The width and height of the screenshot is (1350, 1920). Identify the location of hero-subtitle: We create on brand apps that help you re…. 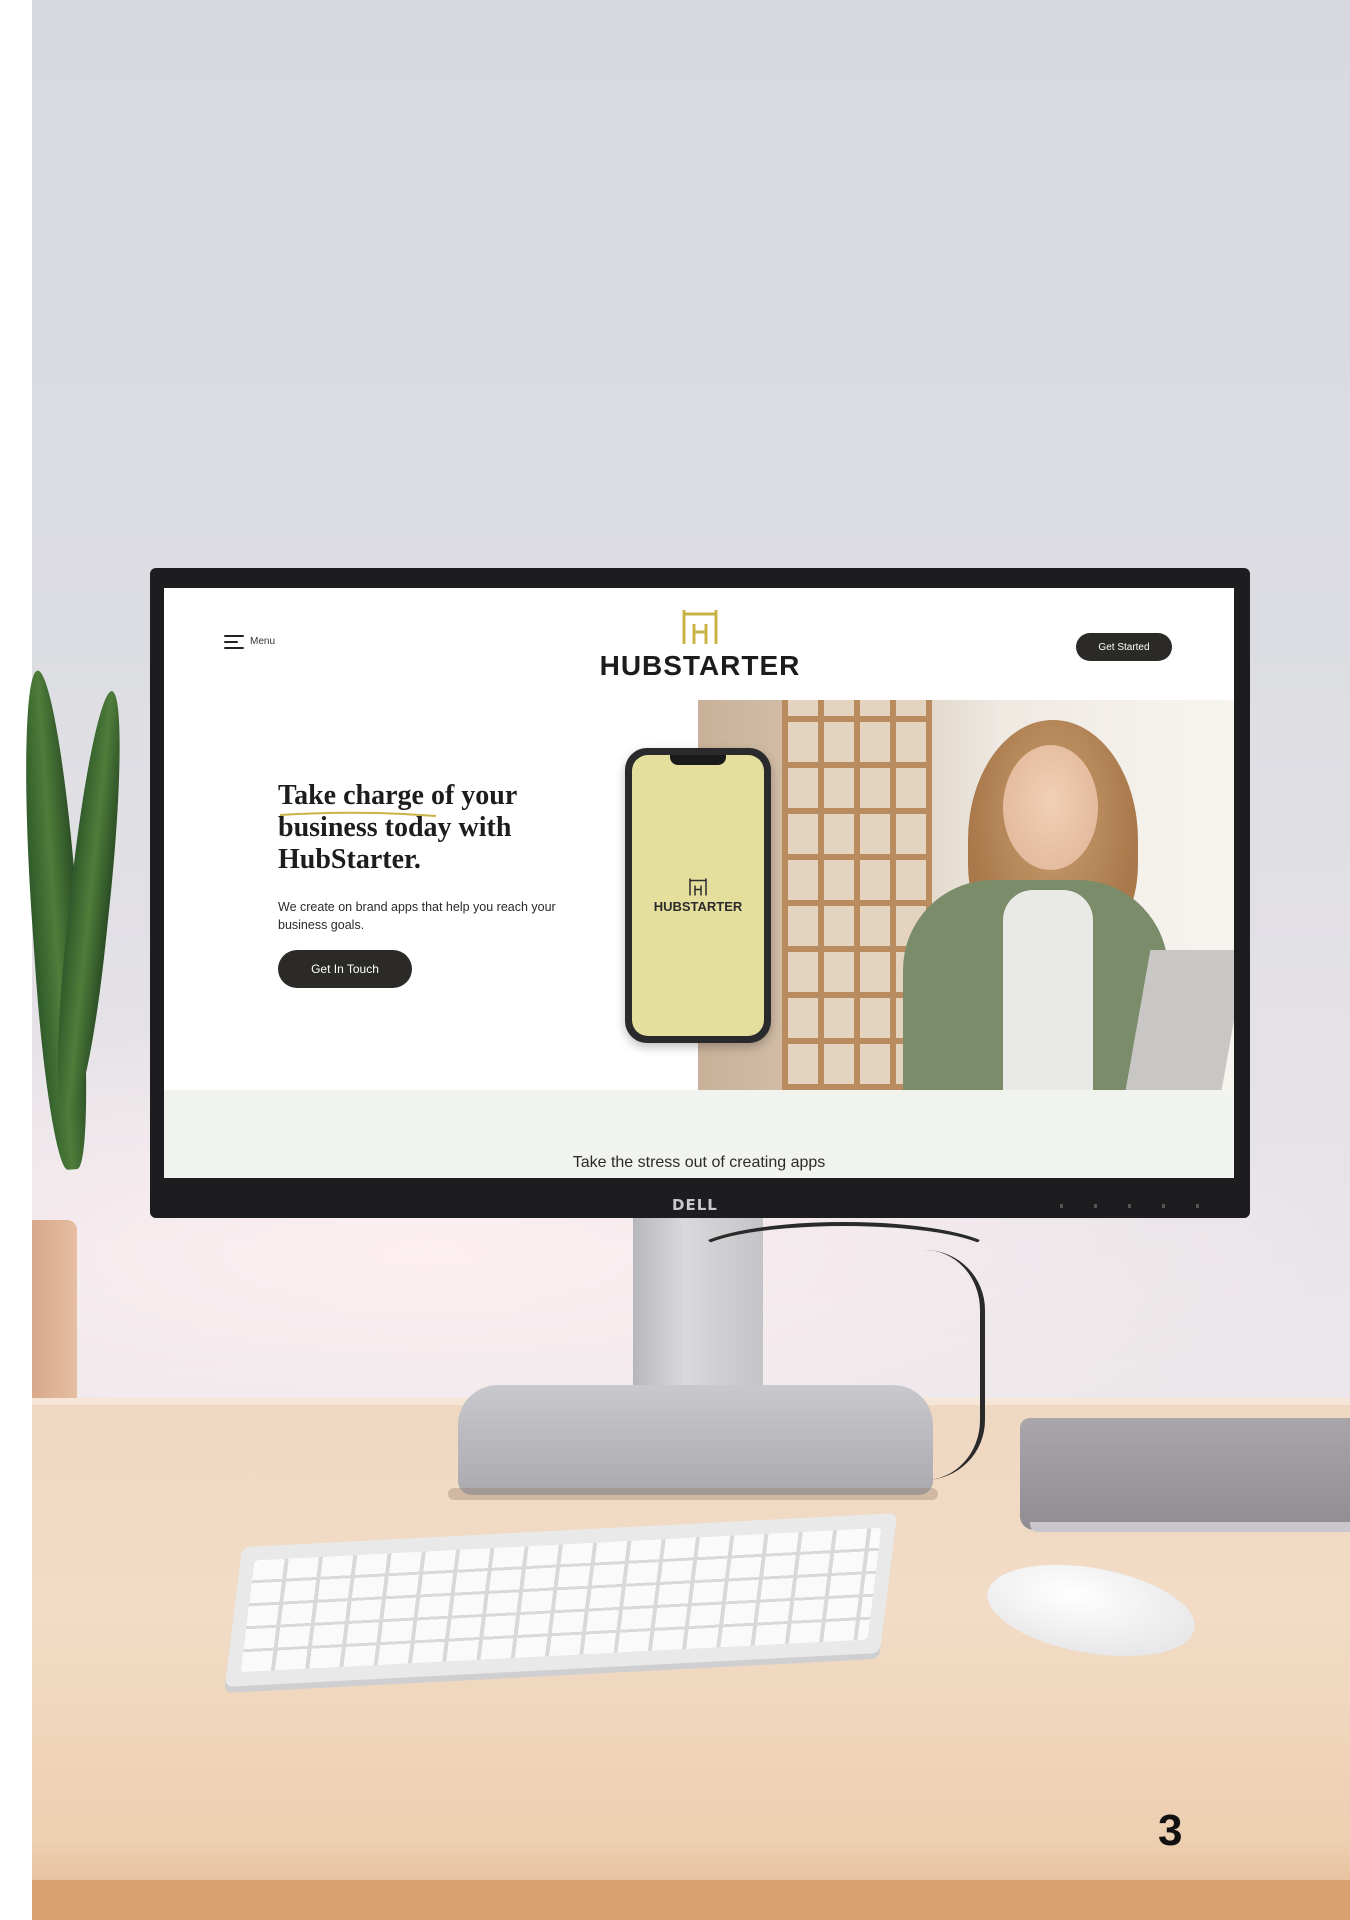
(417, 916).